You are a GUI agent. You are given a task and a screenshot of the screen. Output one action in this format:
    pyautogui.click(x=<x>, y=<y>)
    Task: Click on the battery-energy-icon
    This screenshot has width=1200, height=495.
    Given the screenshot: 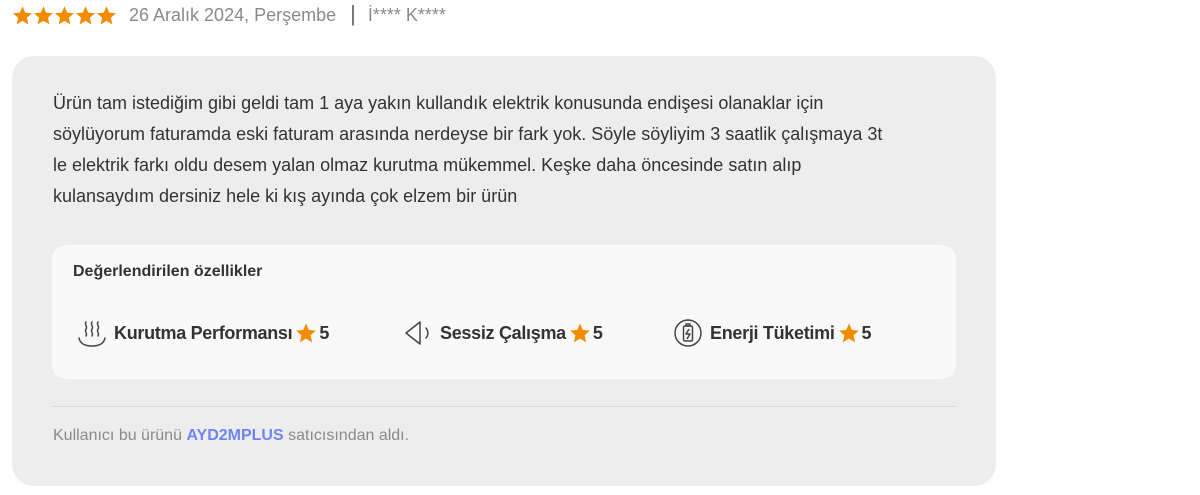 What is the action you would take?
    pyautogui.click(x=688, y=333)
    